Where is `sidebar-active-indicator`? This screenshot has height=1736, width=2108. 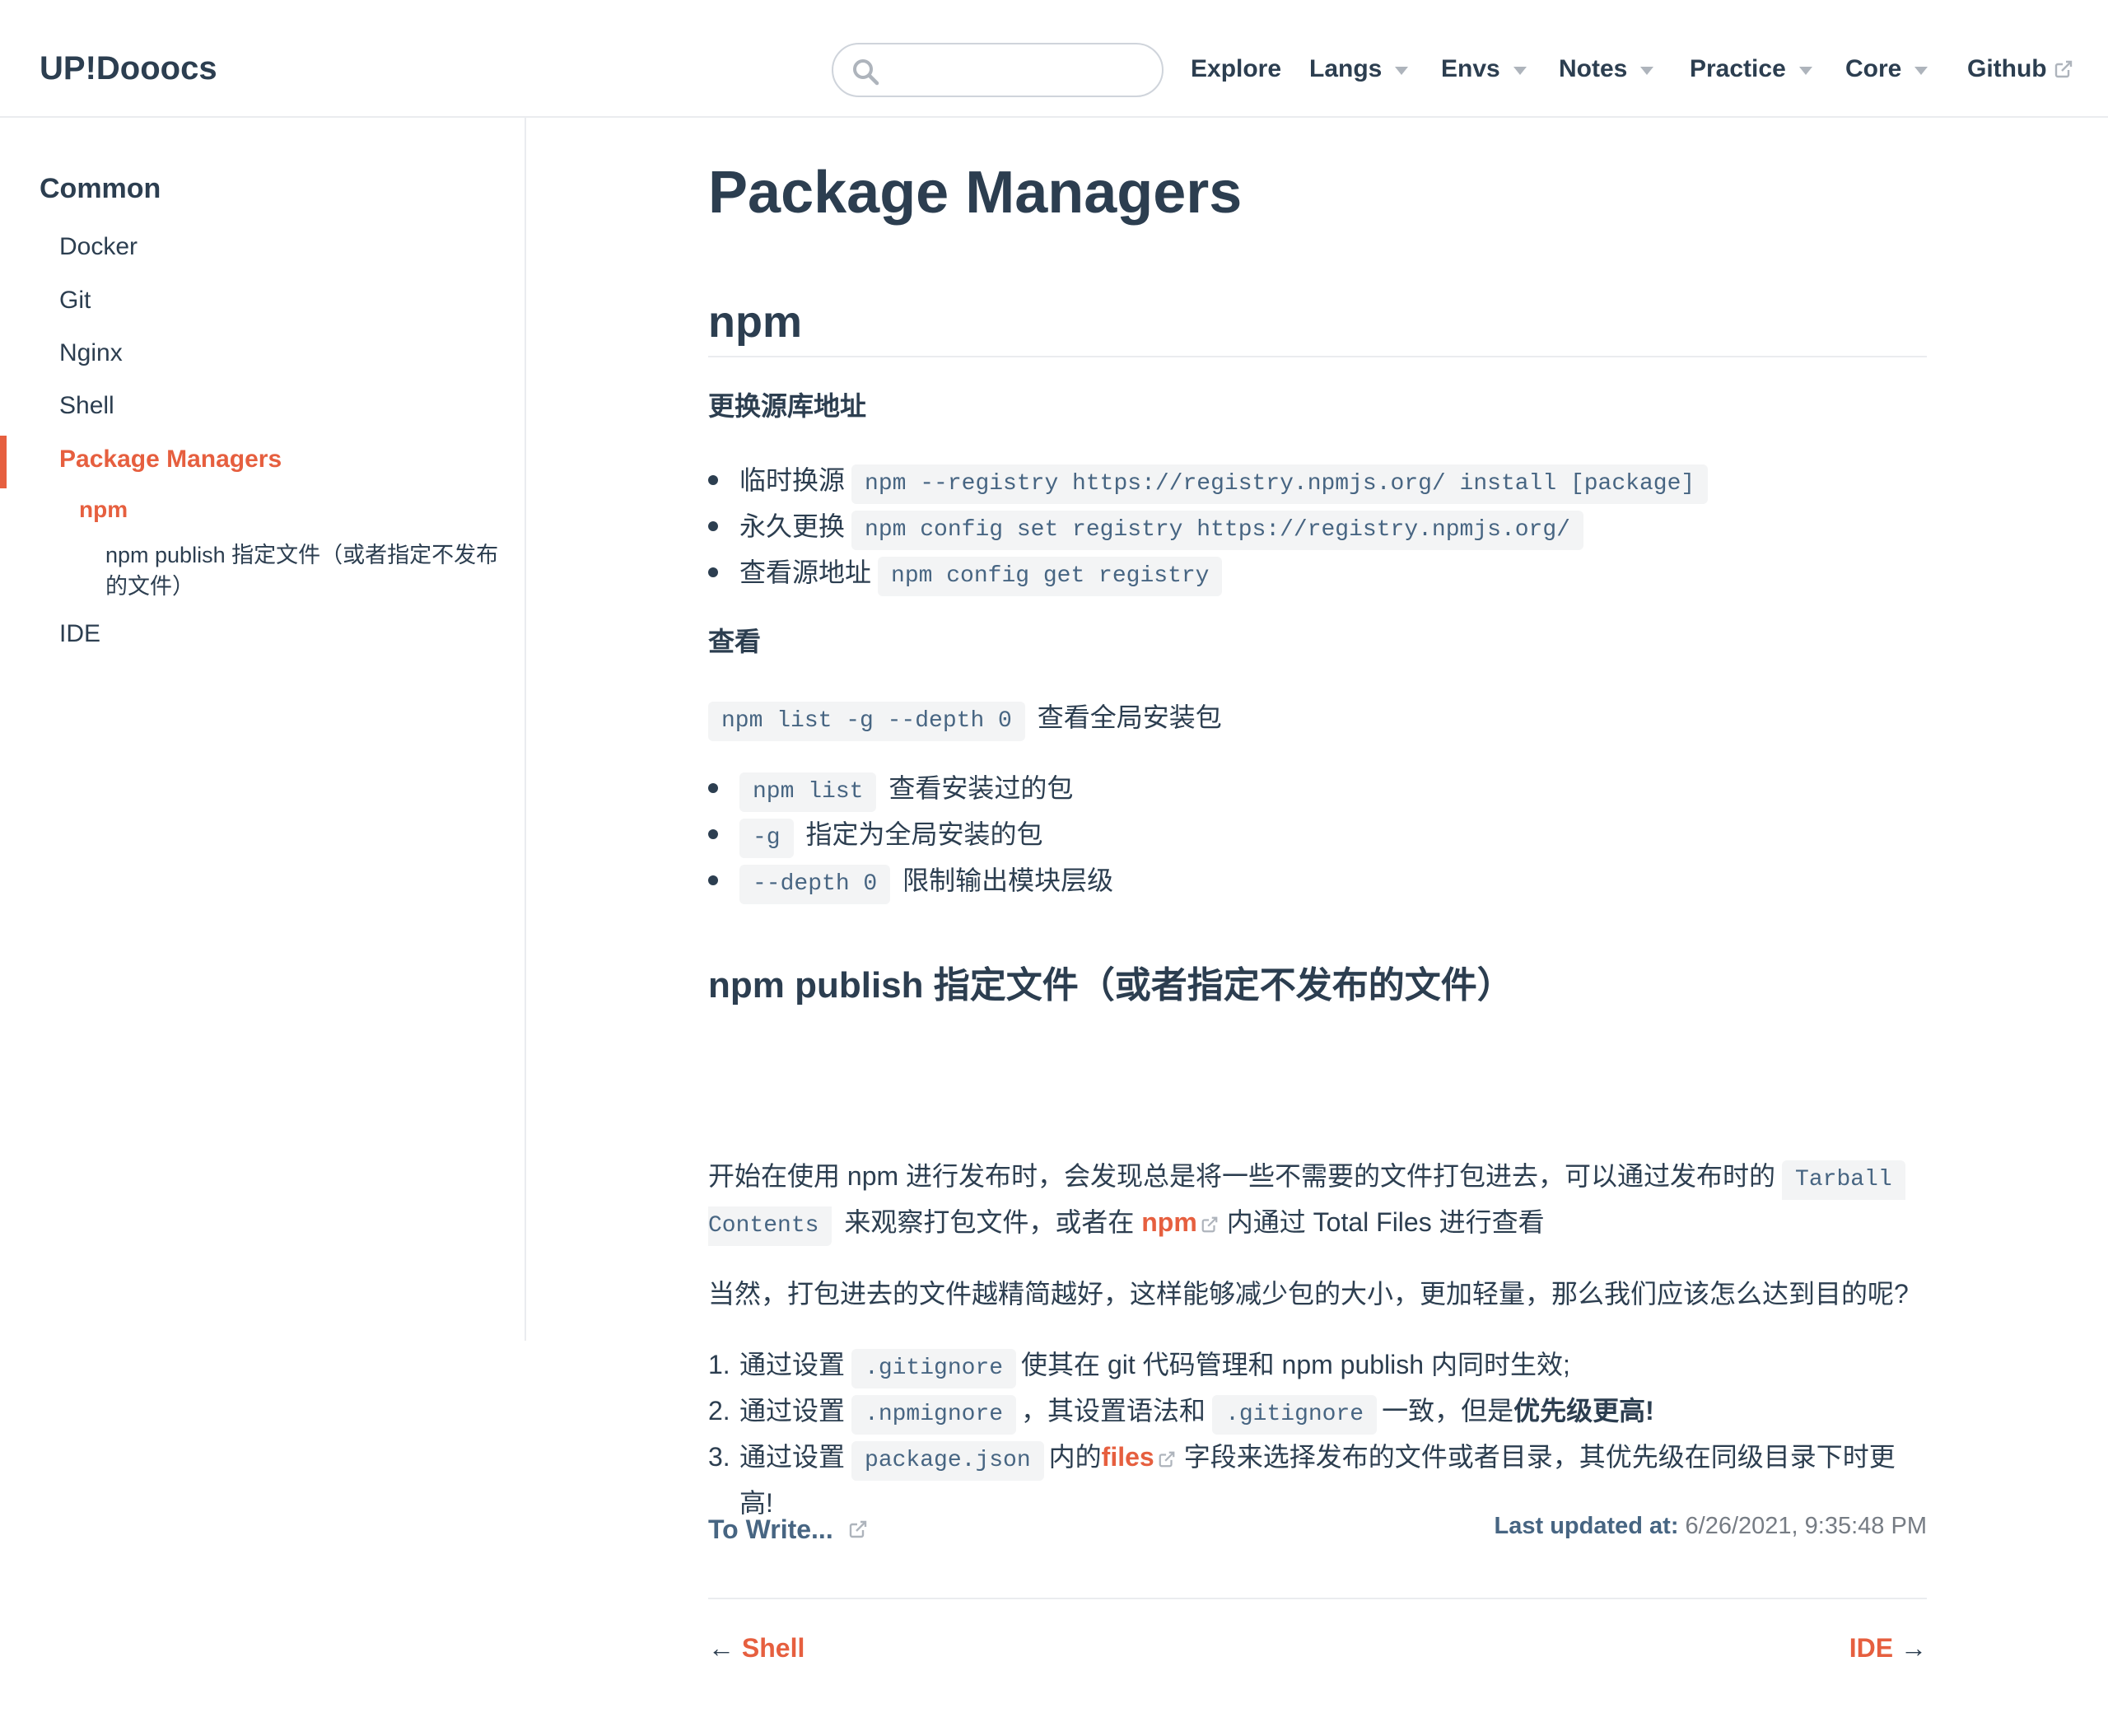
sidebar-active-indicator is located at coordinates (3, 462).